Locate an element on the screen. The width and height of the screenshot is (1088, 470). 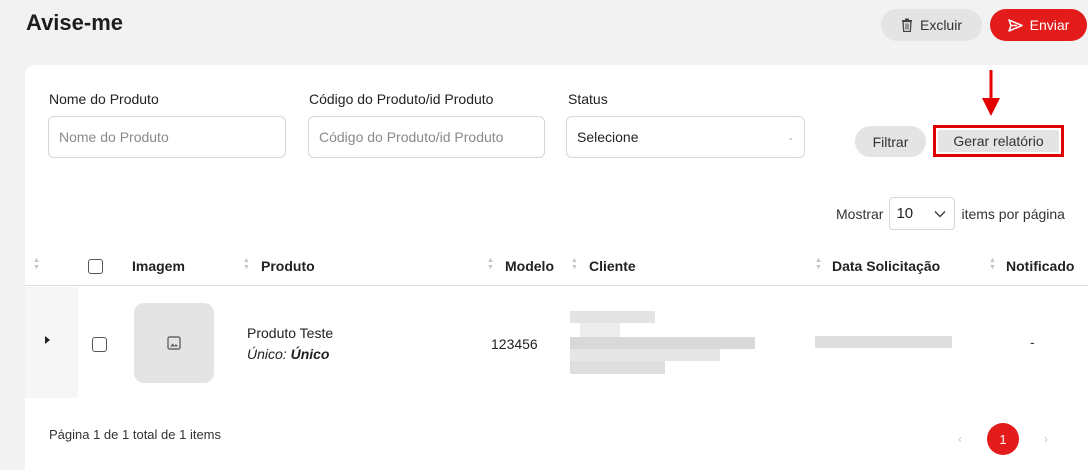
send-button: Enviar is located at coordinates (1038, 25).